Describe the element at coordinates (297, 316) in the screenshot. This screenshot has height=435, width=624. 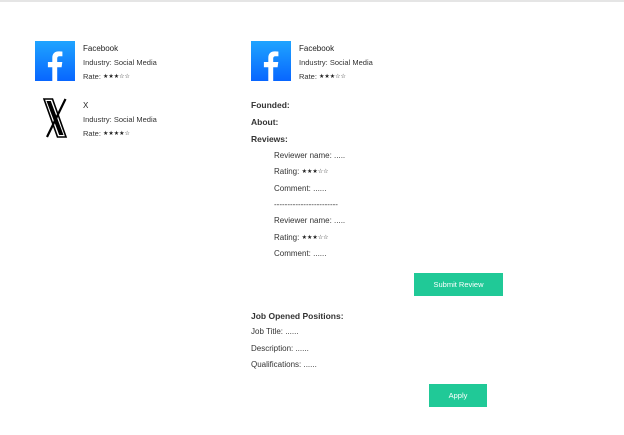
I see `jobs-label: Job Opened Positions:` at that location.